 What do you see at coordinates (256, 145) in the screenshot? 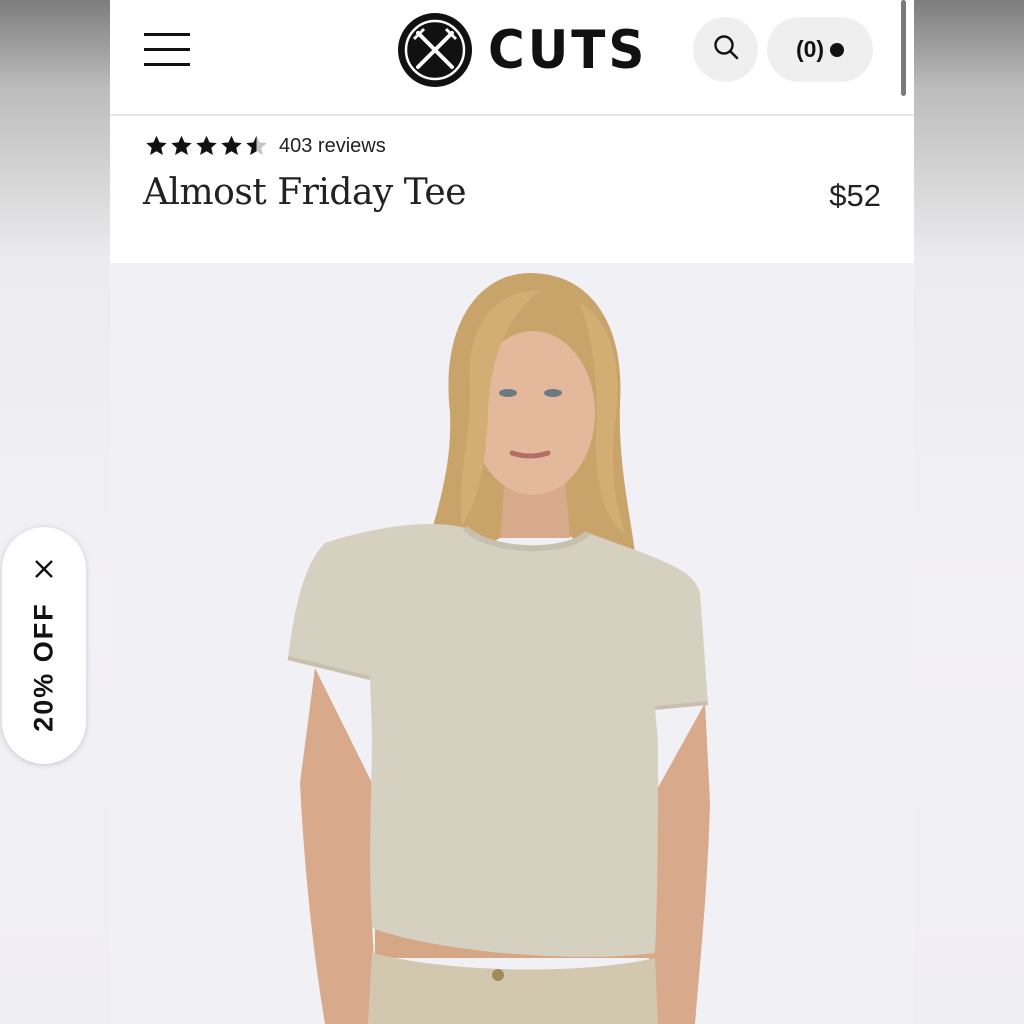
I see `half-star-icon` at bounding box center [256, 145].